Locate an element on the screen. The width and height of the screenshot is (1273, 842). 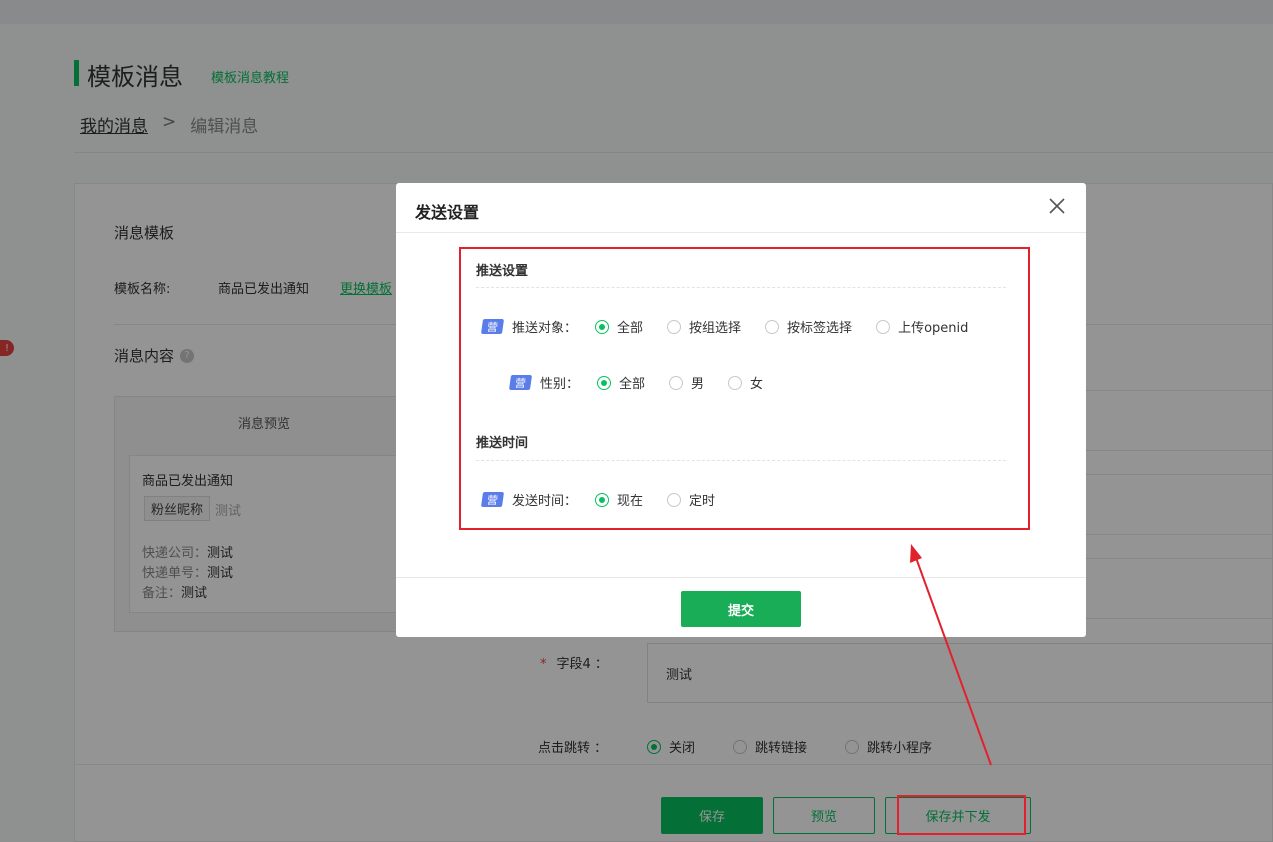
dialog-header-divider is located at coordinates (741, 232).